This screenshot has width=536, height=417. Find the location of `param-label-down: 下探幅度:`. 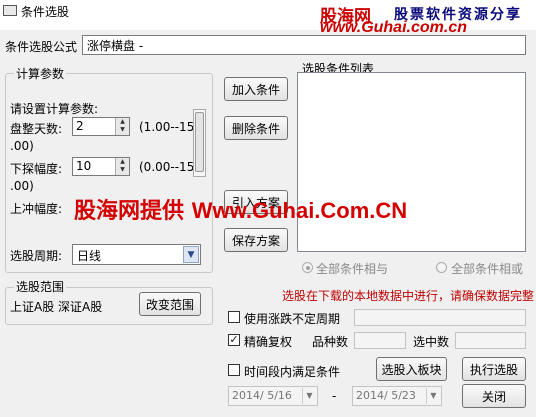

param-label-down: 下探幅度: is located at coordinates (36, 169).